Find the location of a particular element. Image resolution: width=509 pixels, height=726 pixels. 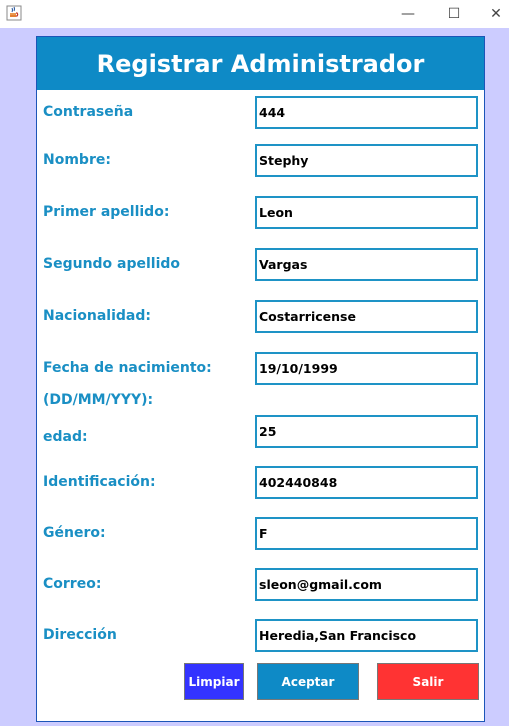

birthdate-label: Fecha de nacimiento: is located at coordinates (127, 368).